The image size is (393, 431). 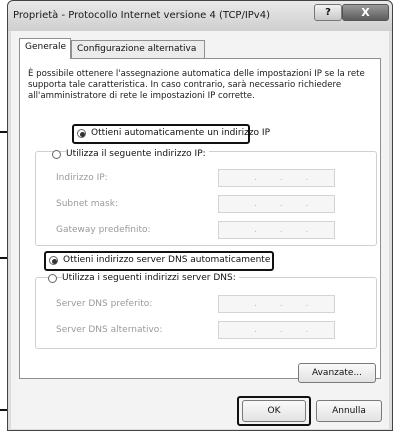 I want to click on input-dns-preferito: . . ., so click(x=276, y=304).